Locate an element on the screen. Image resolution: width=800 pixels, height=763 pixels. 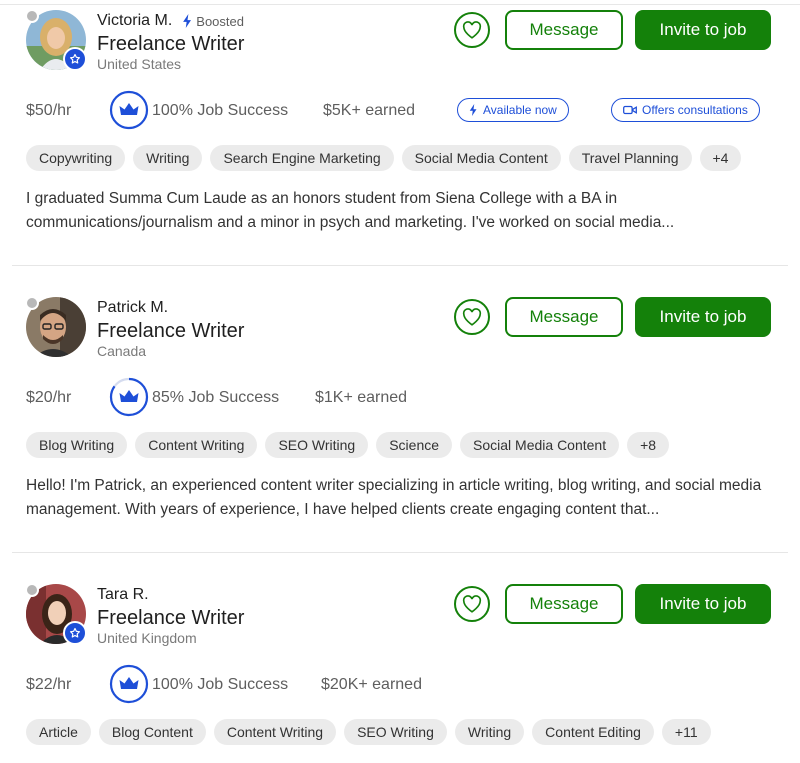
more-skills-chip: +4 is located at coordinates (720, 158).